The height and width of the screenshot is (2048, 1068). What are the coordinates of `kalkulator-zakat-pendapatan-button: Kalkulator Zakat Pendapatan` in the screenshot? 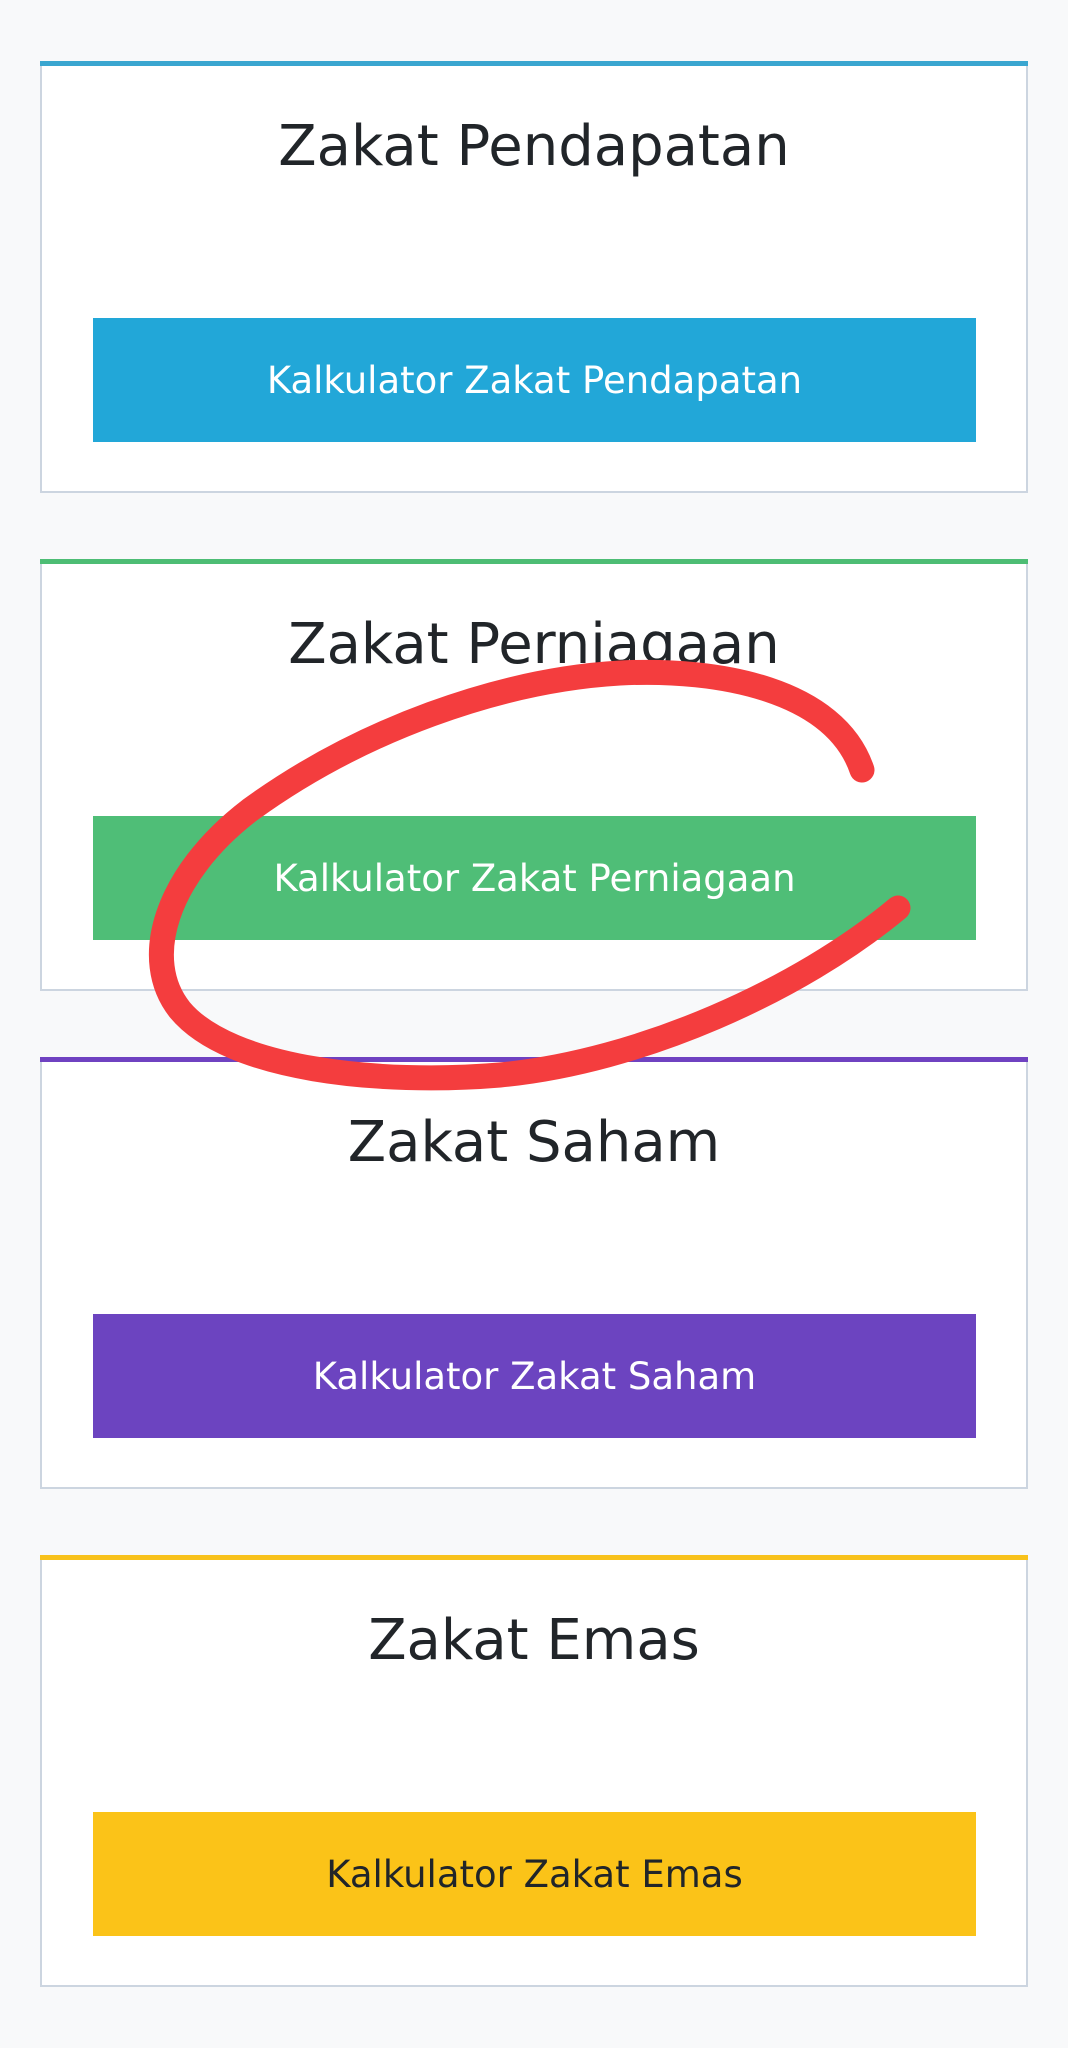 It's located at (534, 380).